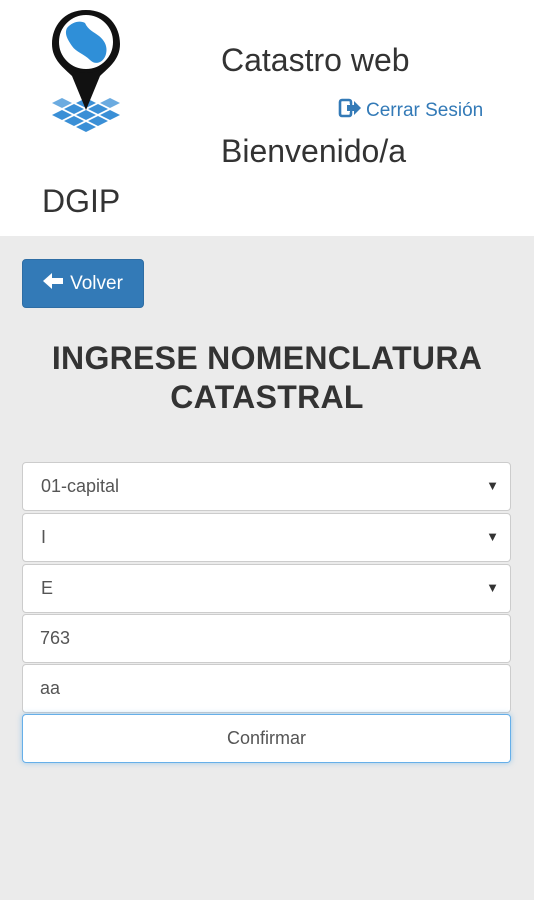  I want to click on app-title: Catastro web, so click(315, 60).